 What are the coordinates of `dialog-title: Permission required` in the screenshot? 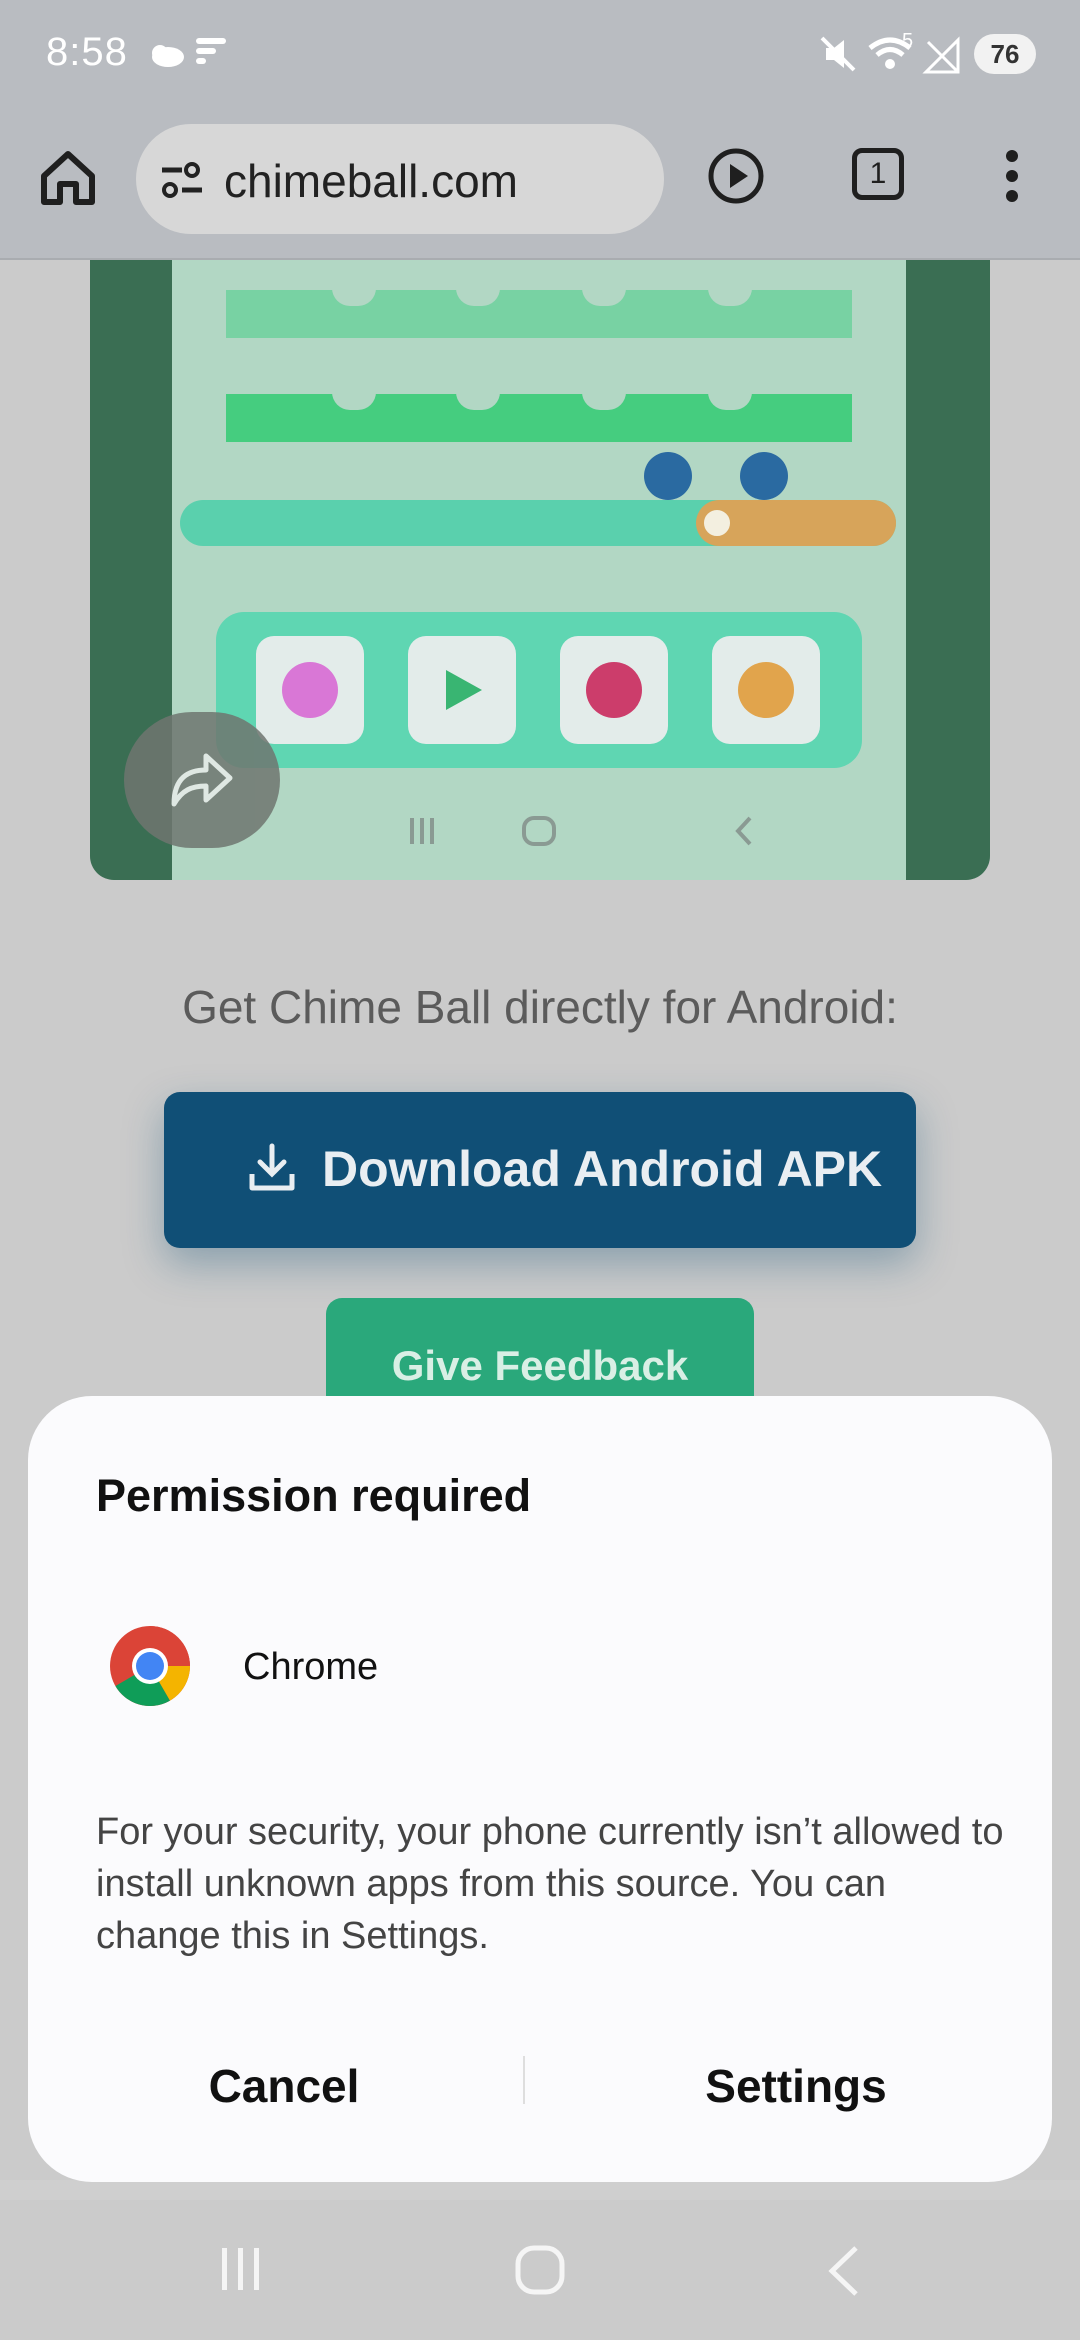 It's located at (314, 1495).